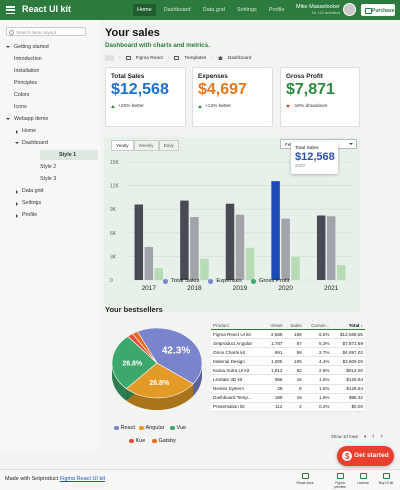  What do you see at coordinates (26, 71) in the screenshot?
I see `sidebar-item: Installation` at bounding box center [26, 71].